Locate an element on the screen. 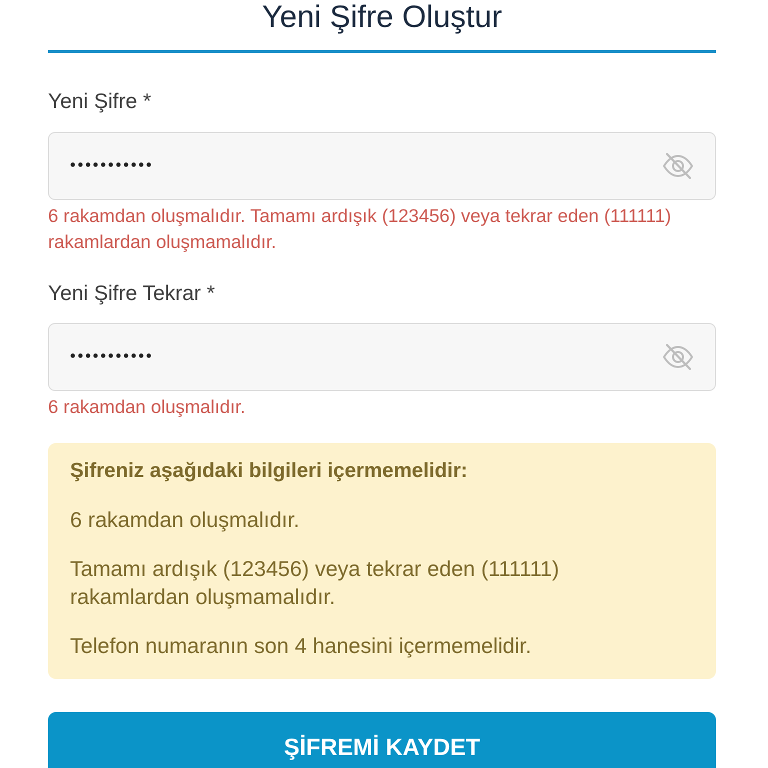 The height and width of the screenshot is (768, 768). page-title: Yeni Şifre Oluştur is located at coordinates (382, 17).